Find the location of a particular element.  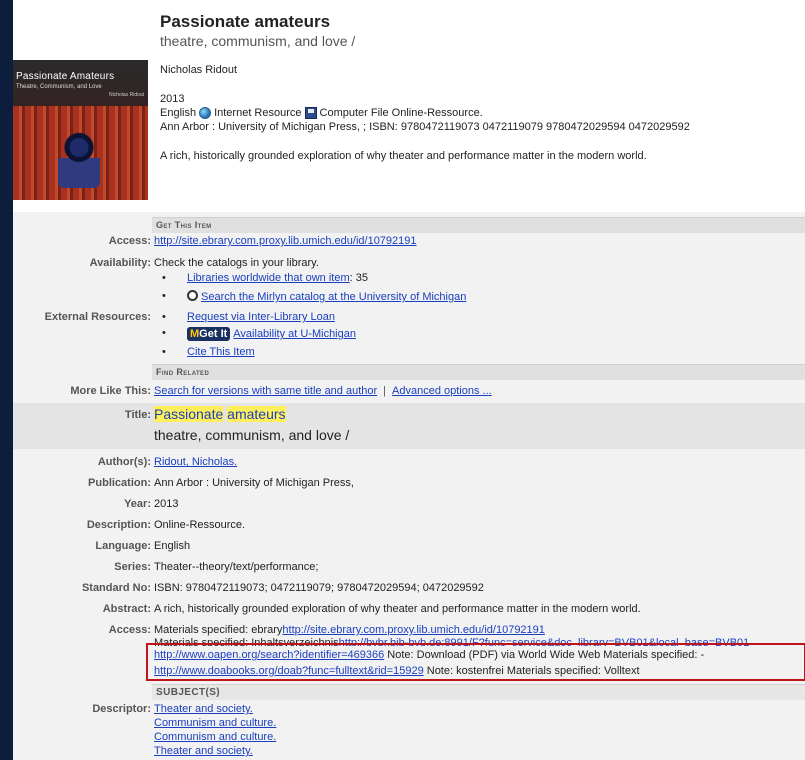

record-author: Nicholas Ridout is located at coordinates (199, 70).